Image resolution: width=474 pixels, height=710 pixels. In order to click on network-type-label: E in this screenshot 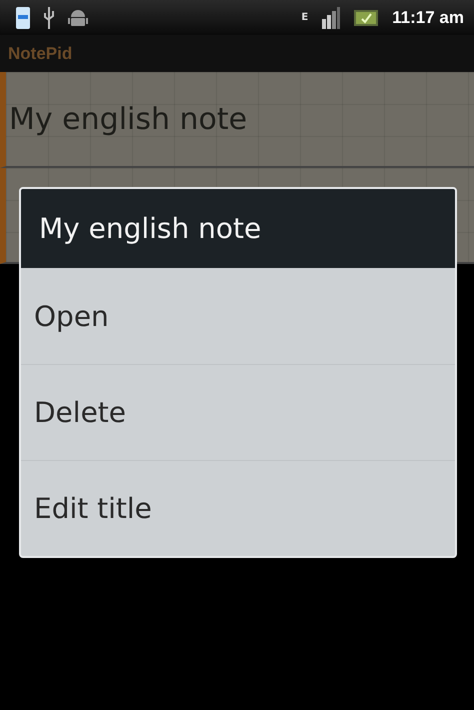, I will do `click(304, 17)`.